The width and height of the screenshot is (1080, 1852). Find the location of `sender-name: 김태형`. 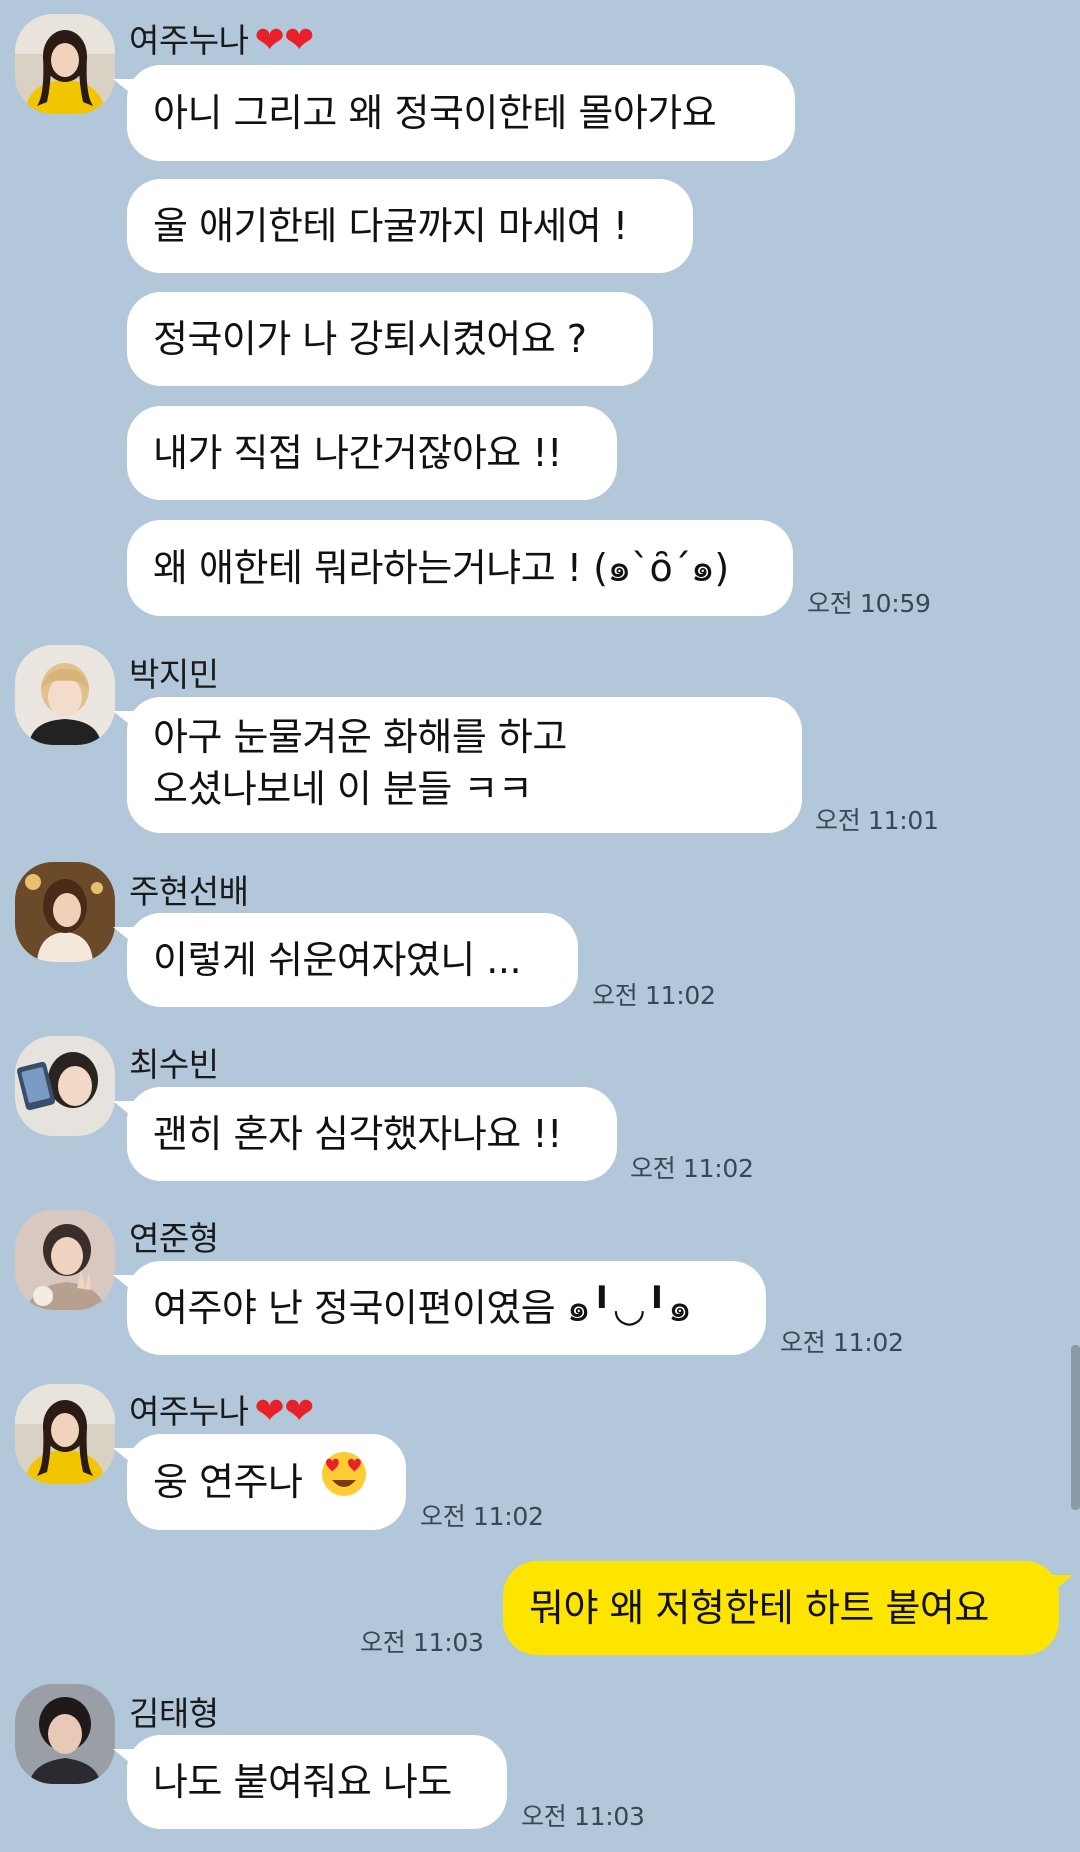

sender-name: 김태형 is located at coordinates (174, 1713).